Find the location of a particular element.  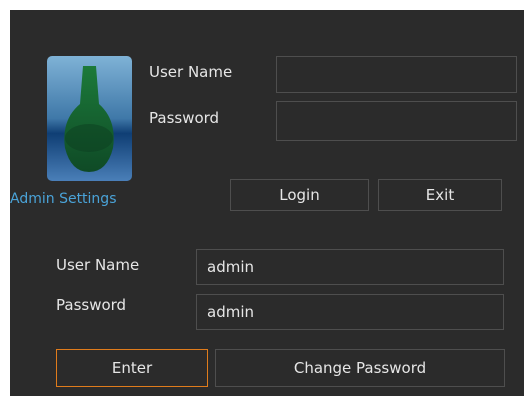

admin-settings-link: Admin Settings is located at coordinates (63, 199).